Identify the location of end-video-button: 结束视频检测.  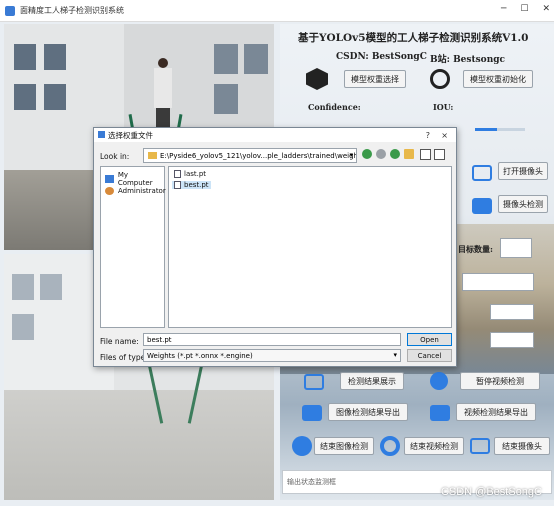
(434, 446).